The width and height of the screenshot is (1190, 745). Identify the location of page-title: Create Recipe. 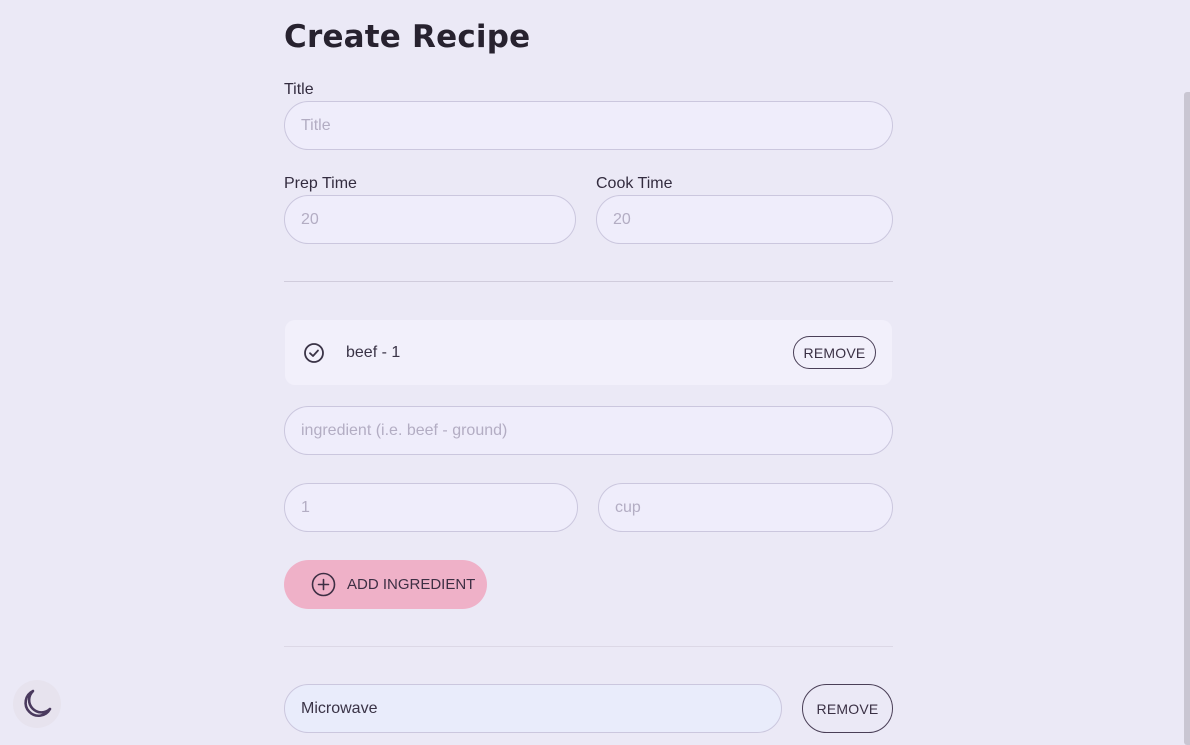
(407, 37).